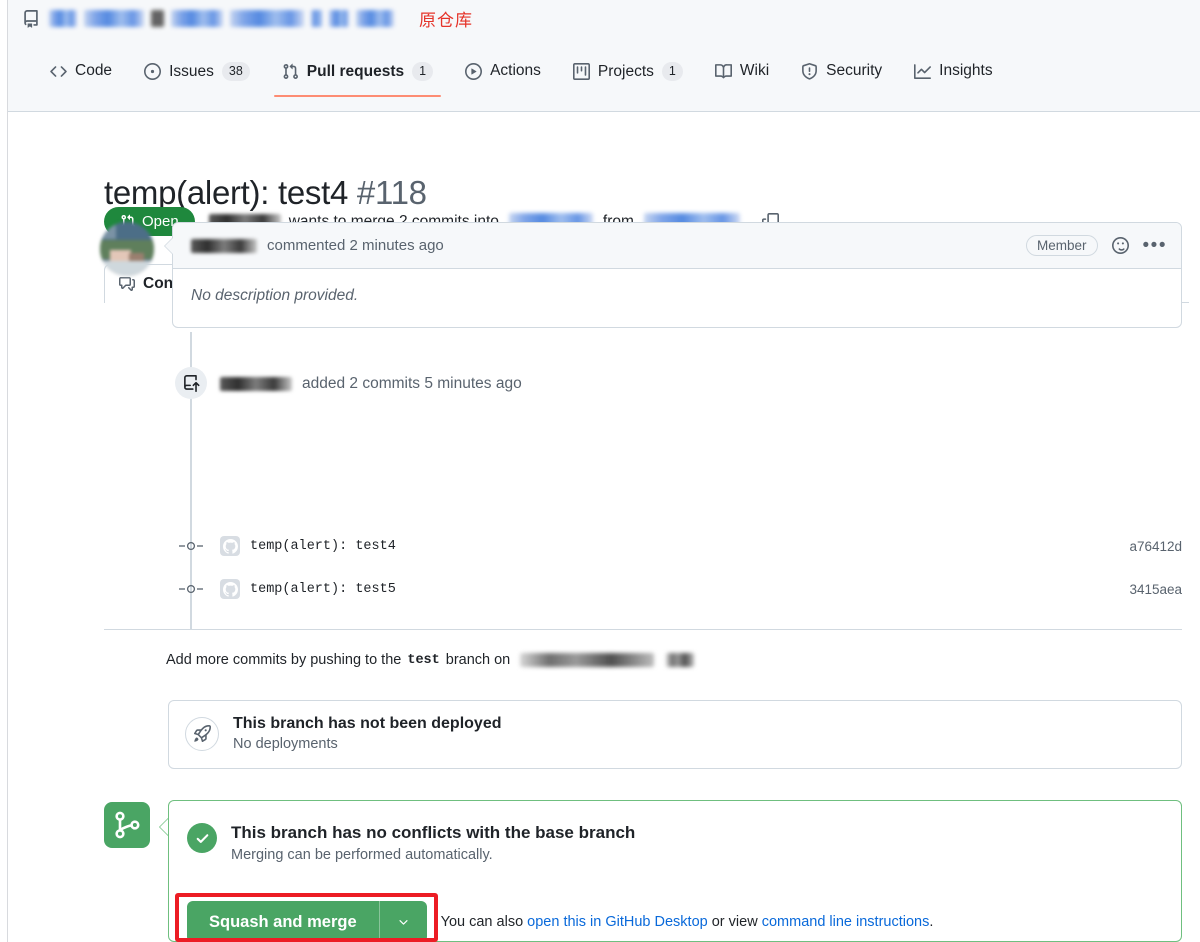 The width and height of the screenshot is (1200, 942). Describe the element at coordinates (474, 71) in the screenshot. I see `play-icon` at that location.